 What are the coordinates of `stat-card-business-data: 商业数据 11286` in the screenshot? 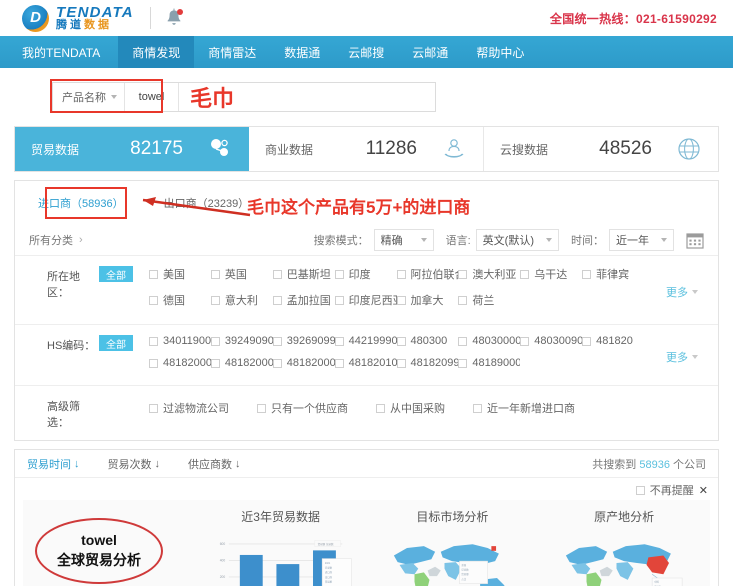 It's located at (366, 149).